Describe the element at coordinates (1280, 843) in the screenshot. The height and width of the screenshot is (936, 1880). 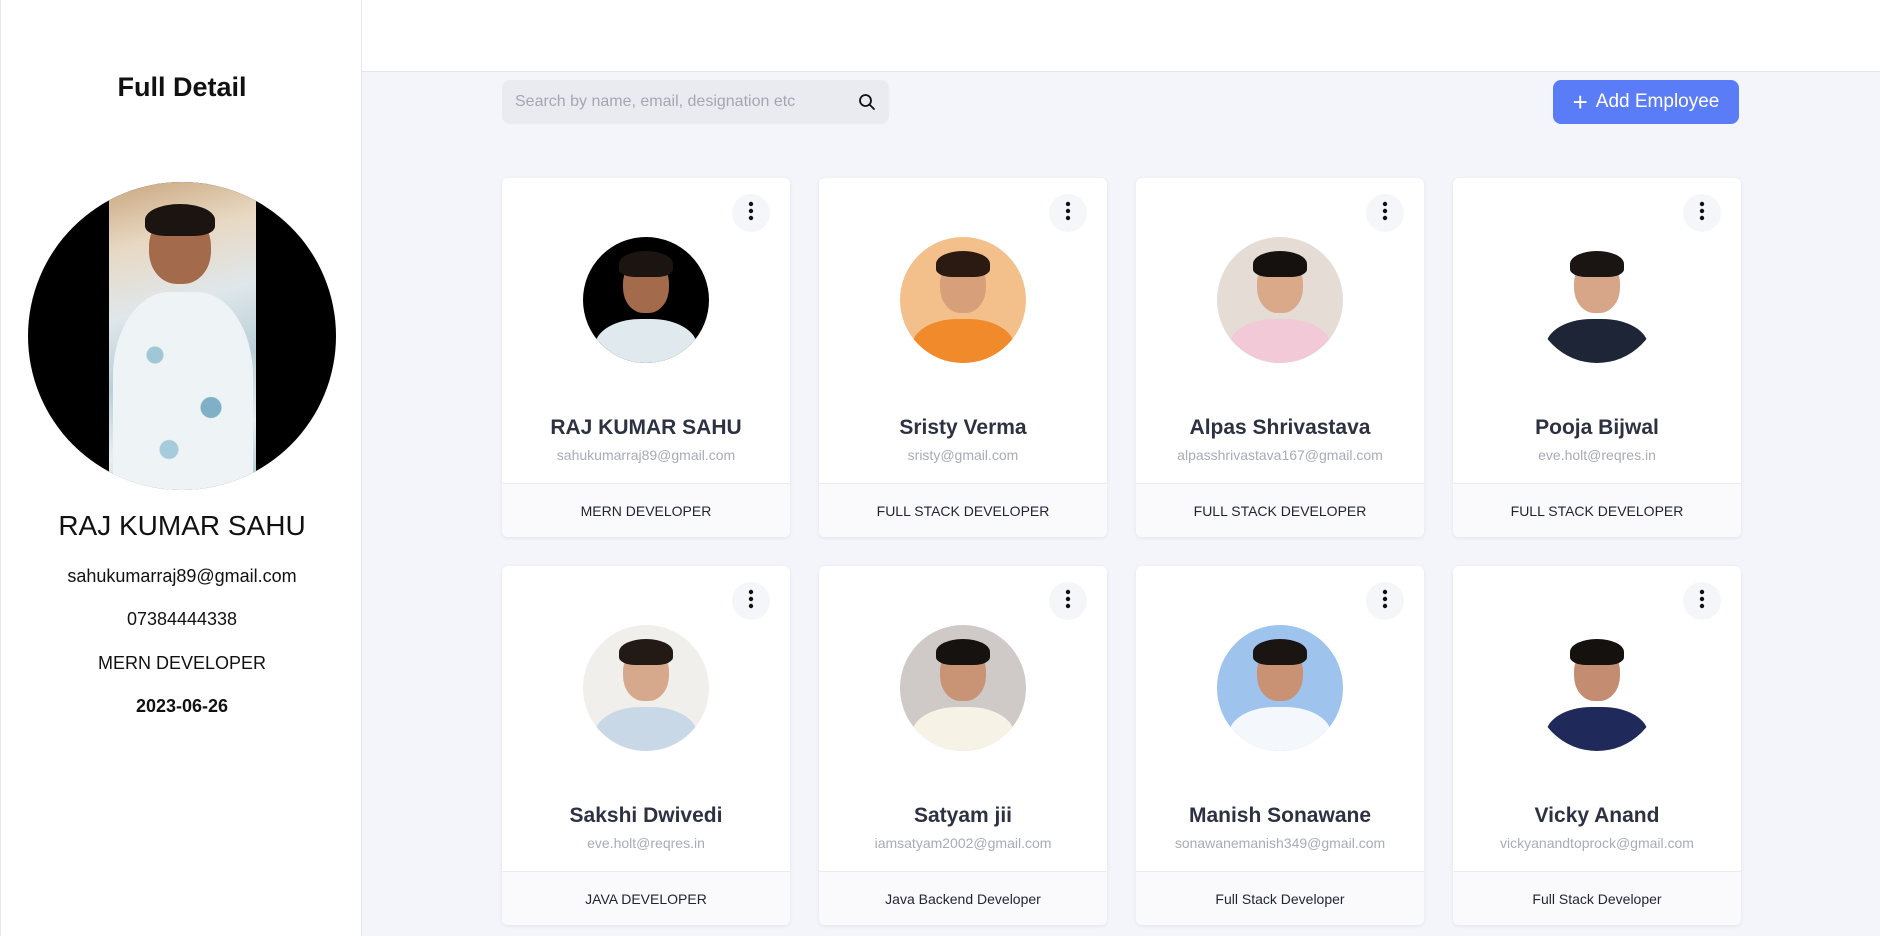
I see `employee-email: sonawanemanish349@gmail.com` at that location.